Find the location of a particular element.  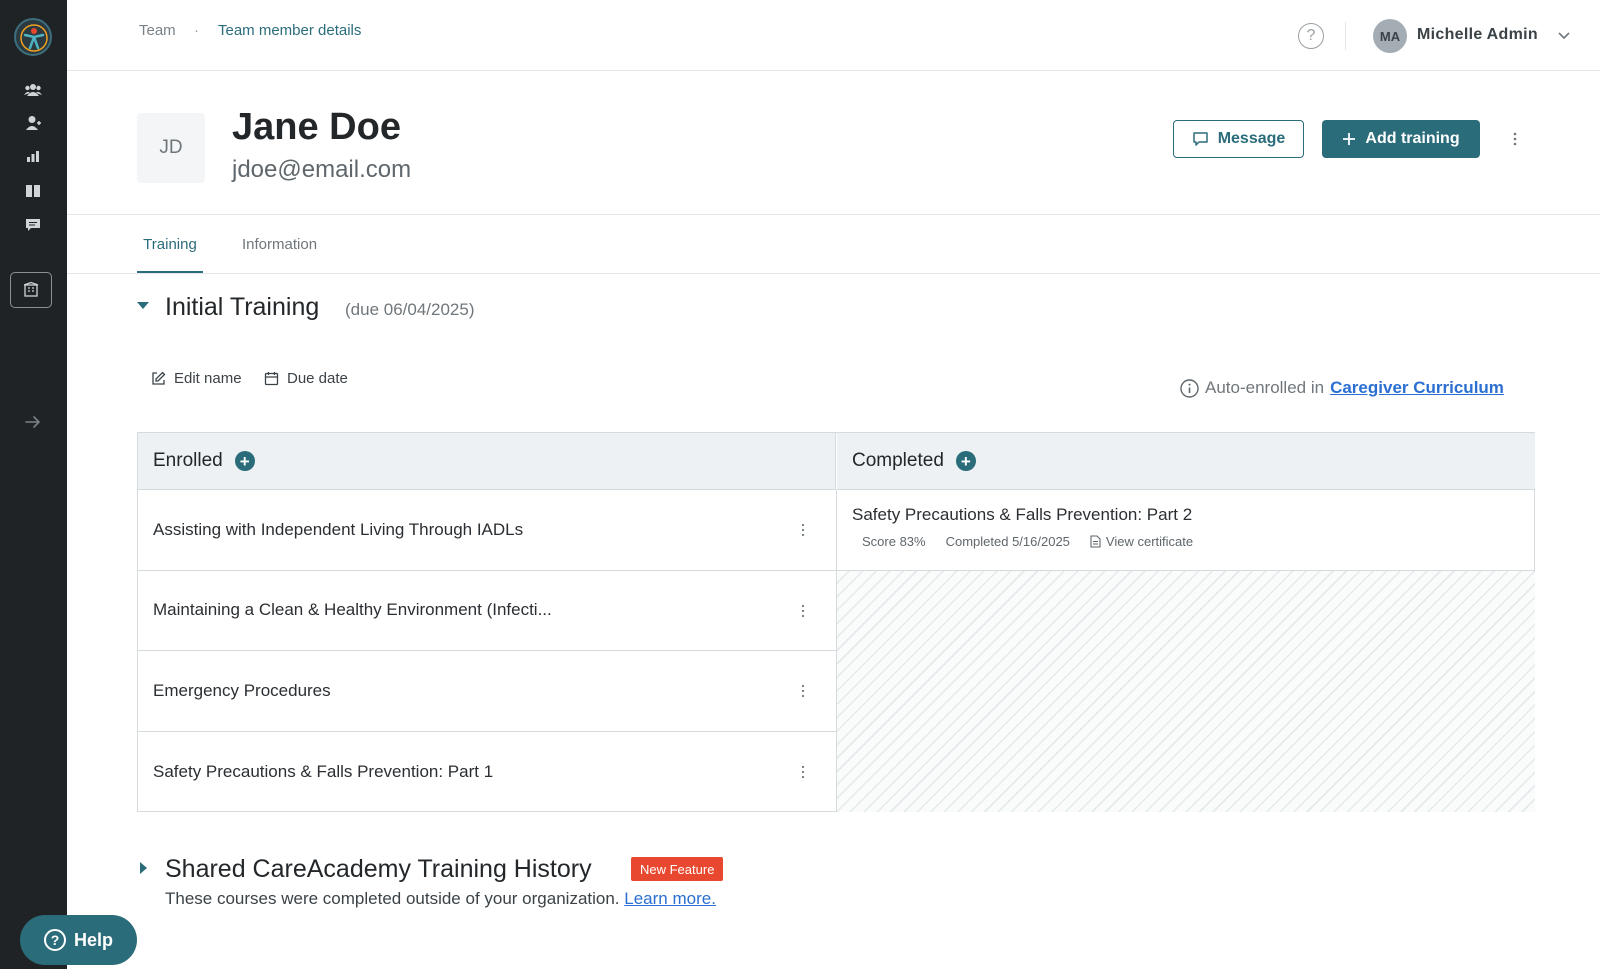

expand-caret-right-icon is located at coordinates (143, 868).